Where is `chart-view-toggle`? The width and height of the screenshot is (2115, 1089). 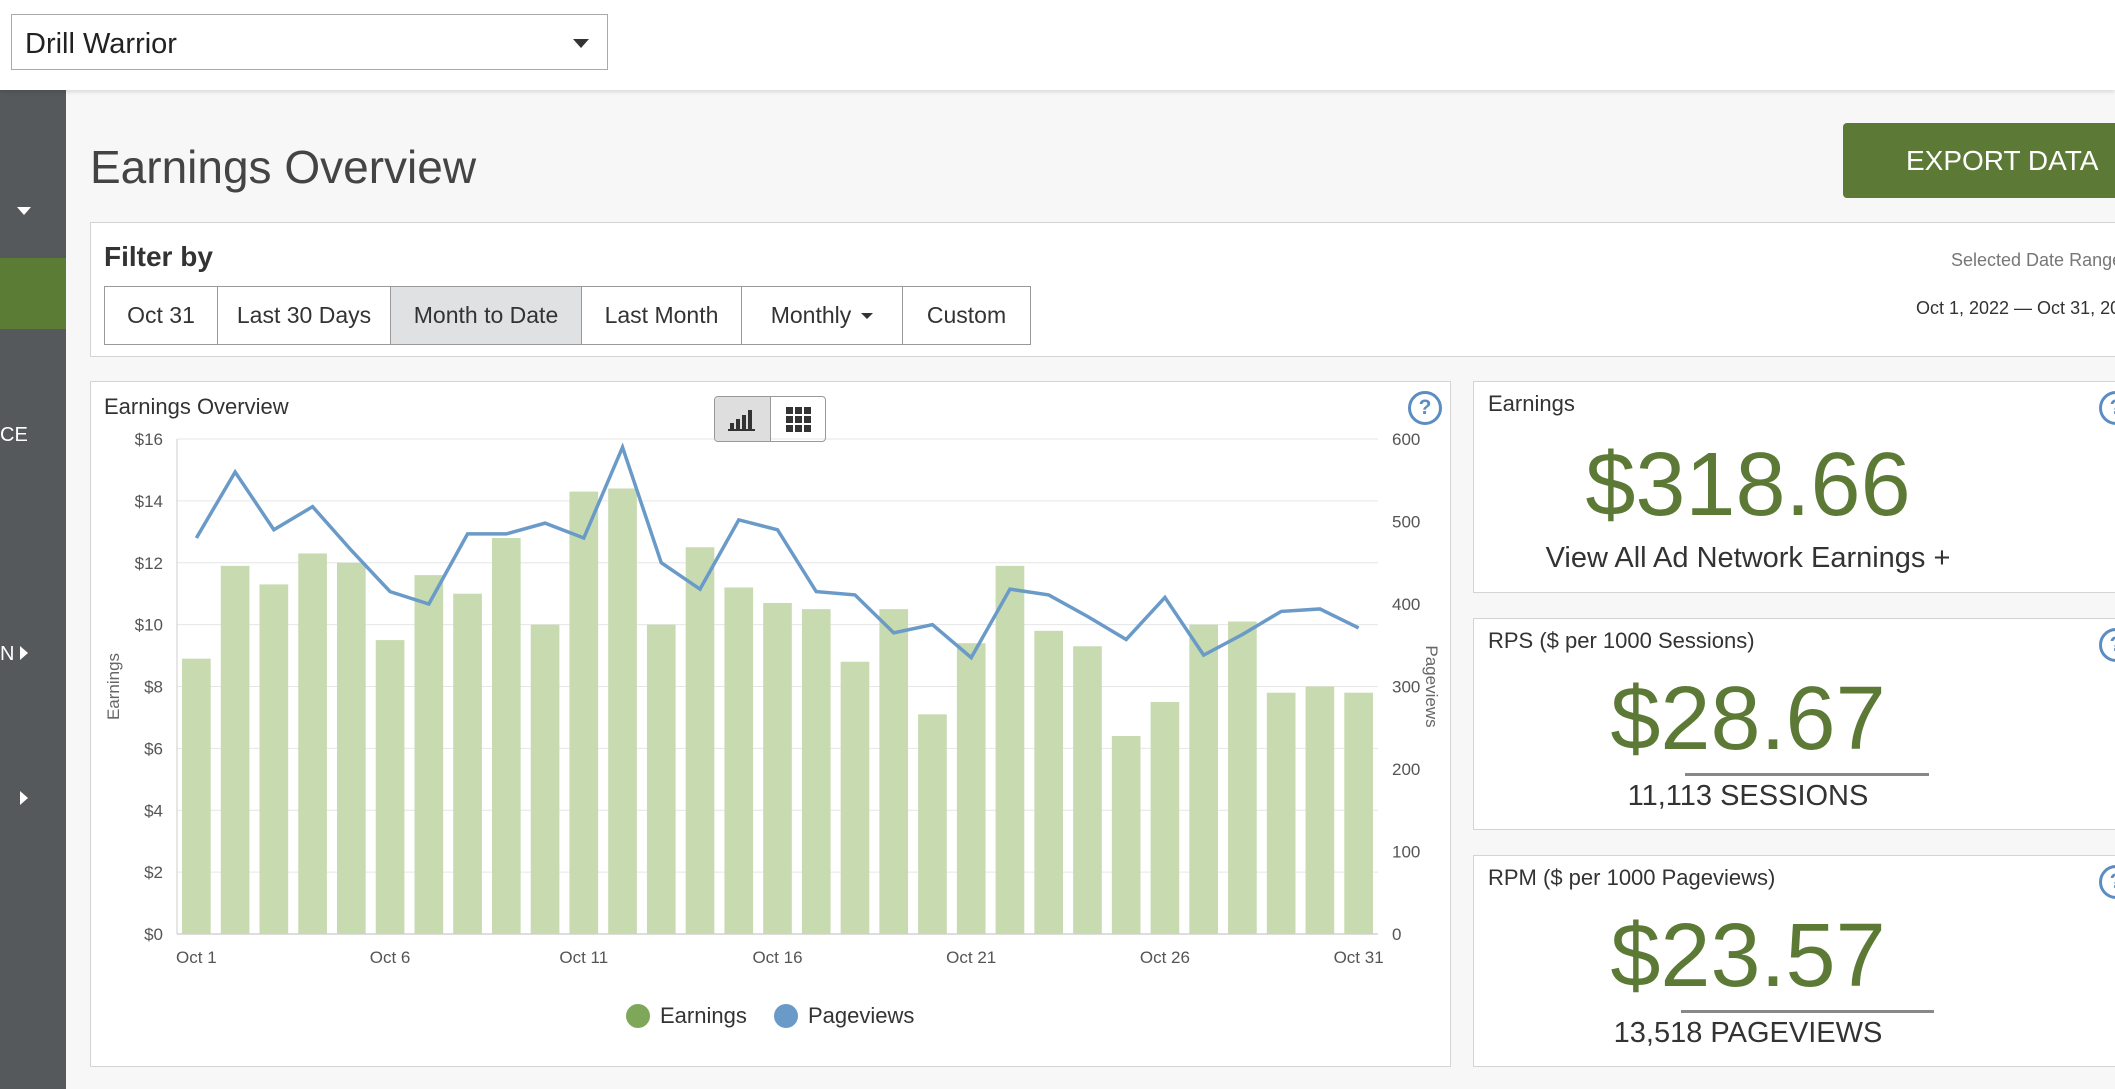
chart-view-toggle is located at coordinates (770, 419).